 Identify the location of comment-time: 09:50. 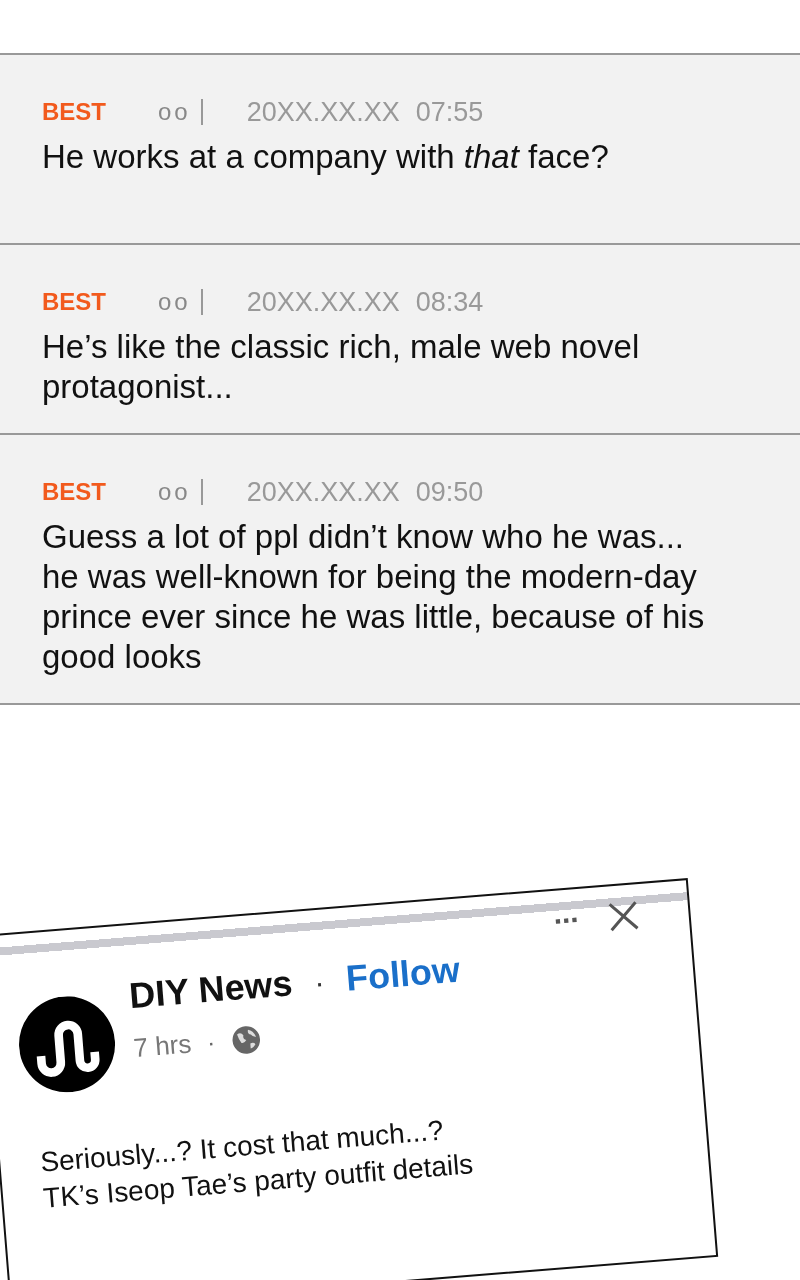
(449, 492).